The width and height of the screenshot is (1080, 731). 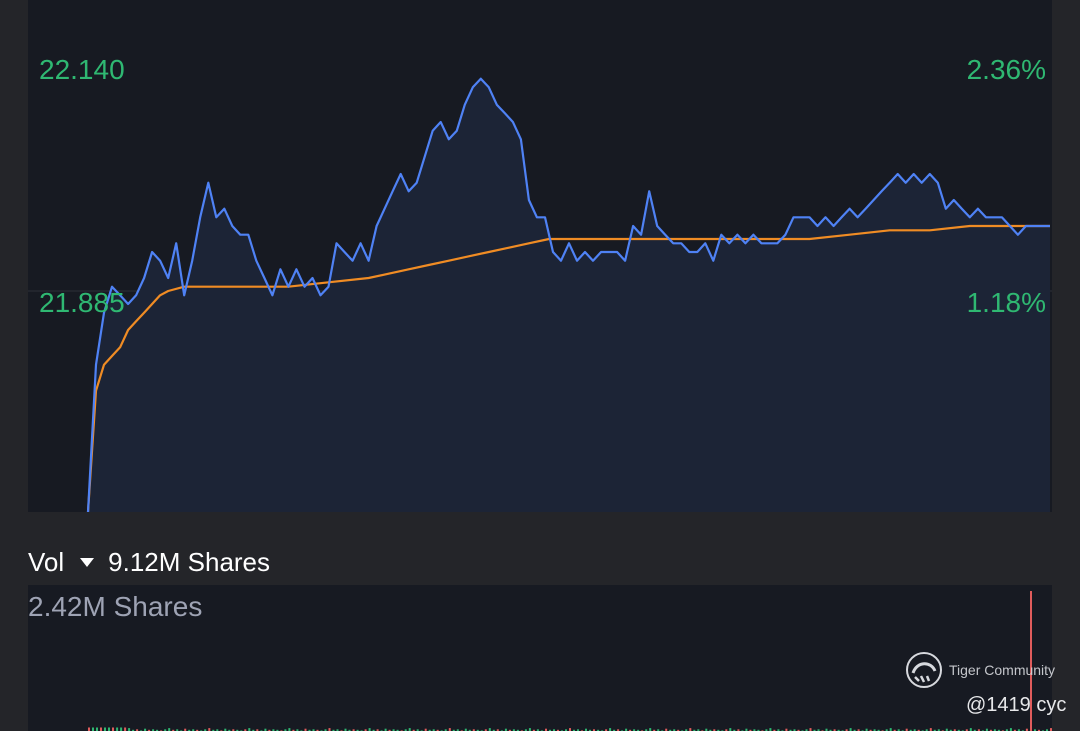 I want to click on watermark: Tiger Community, so click(x=980, y=670).